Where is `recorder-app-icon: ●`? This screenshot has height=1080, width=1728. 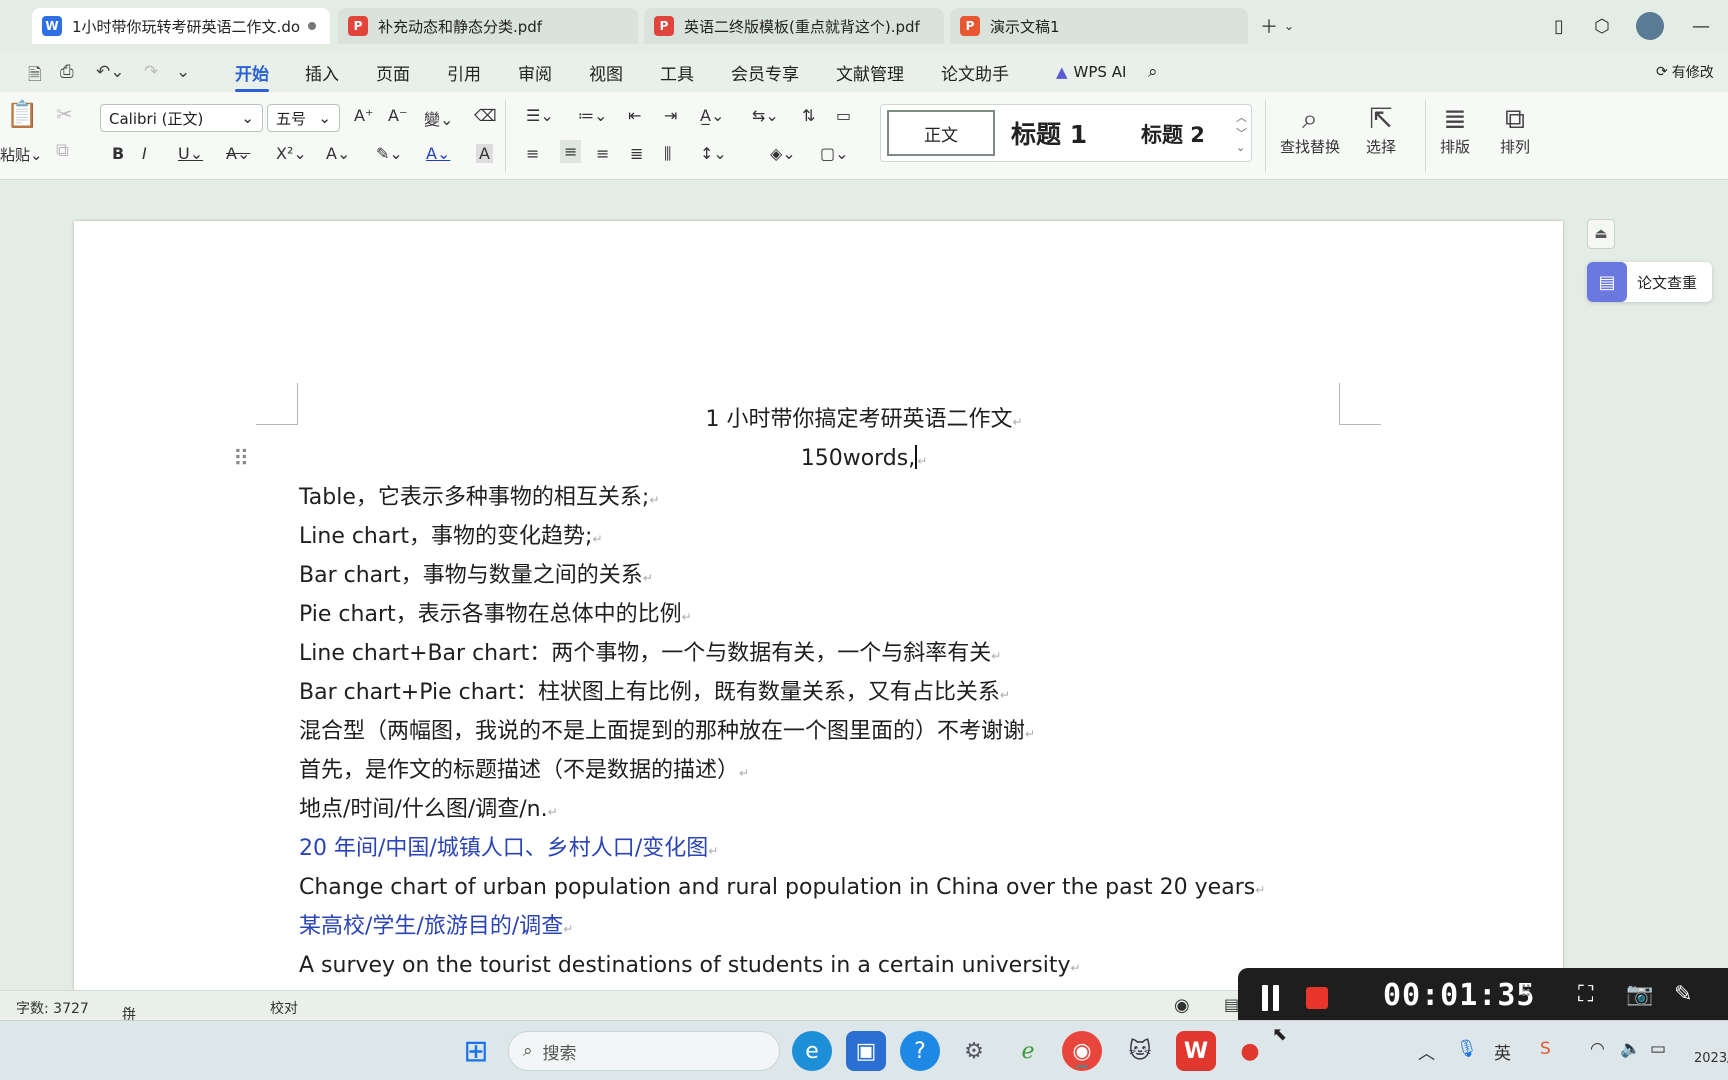
recorder-app-icon: ● is located at coordinates (1250, 1051).